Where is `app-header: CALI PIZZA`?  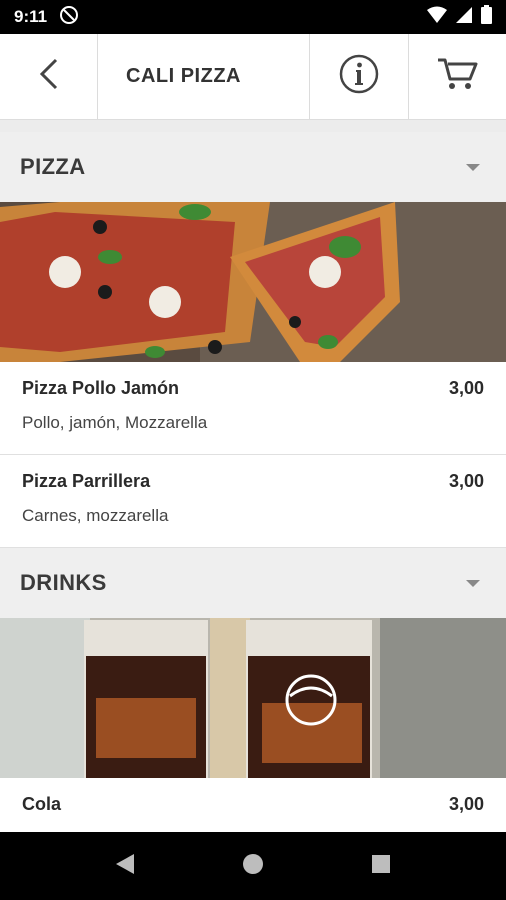
app-header: CALI PIZZA is located at coordinates (253, 77).